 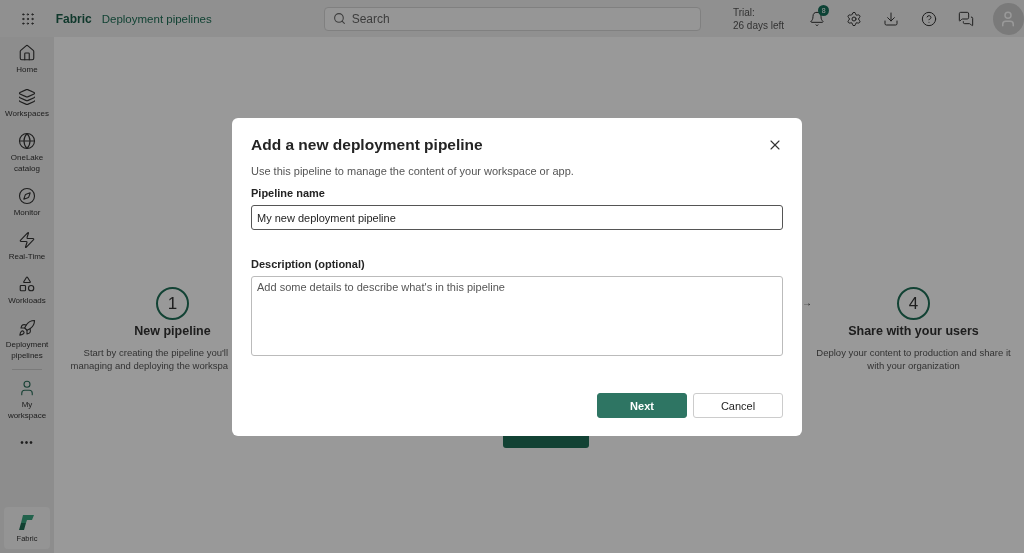 What do you see at coordinates (928, 18) in the screenshot?
I see `help-icon` at bounding box center [928, 18].